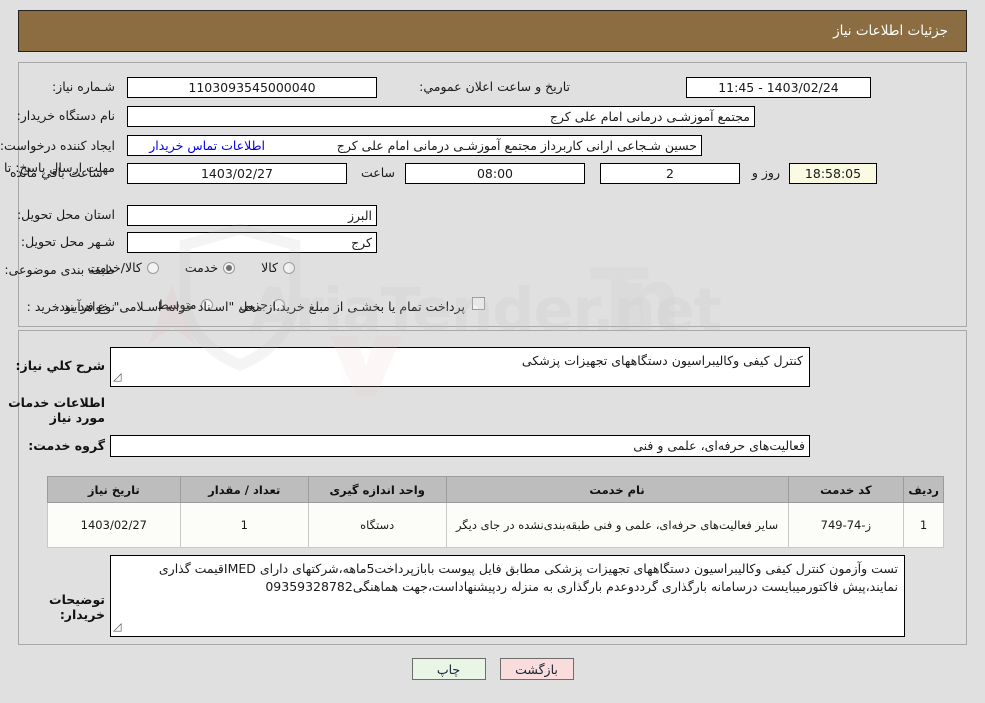 Image resolution: width=985 pixels, height=703 pixels. What do you see at coordinates (923, 489) in the screenshot?
I see `col-row-no: ردیف` at bounding box center [923, 489].